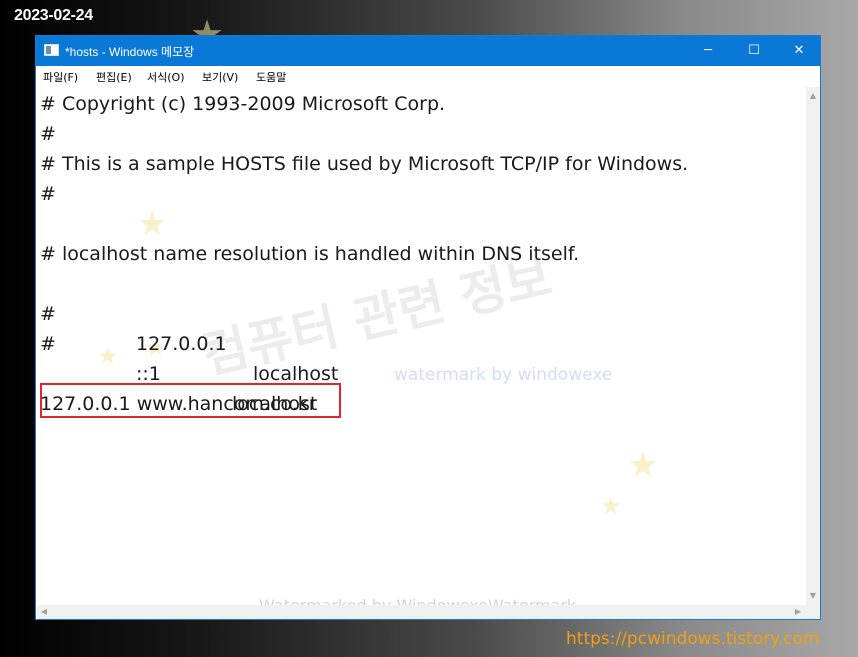 The image size is (858, 657). What do you see at coordinates (190, 400) in the screenshot?
I see `highlight-box` at bounding box center [190, 400].